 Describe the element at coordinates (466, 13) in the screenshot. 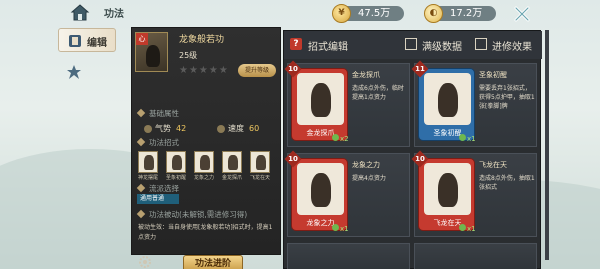

I see `currency-jade-value: 17.2万` at that location.